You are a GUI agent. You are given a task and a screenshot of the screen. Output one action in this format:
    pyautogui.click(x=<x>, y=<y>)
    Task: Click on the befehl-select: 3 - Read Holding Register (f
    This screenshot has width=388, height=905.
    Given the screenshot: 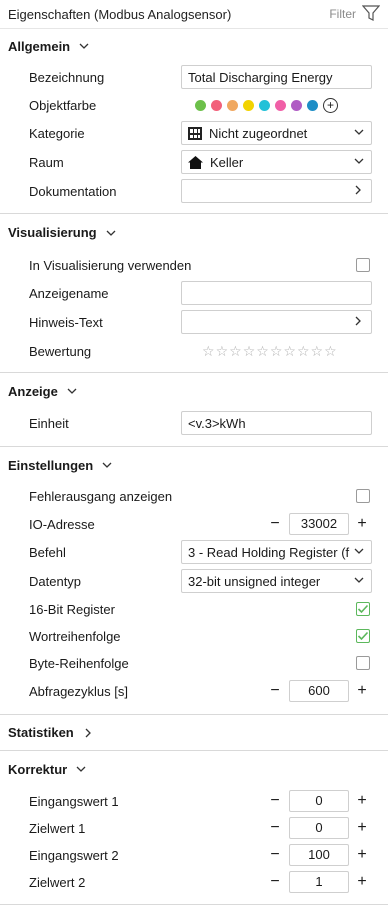 What is the action you would take?
    pyautogui.click(x=276, y=552)
    